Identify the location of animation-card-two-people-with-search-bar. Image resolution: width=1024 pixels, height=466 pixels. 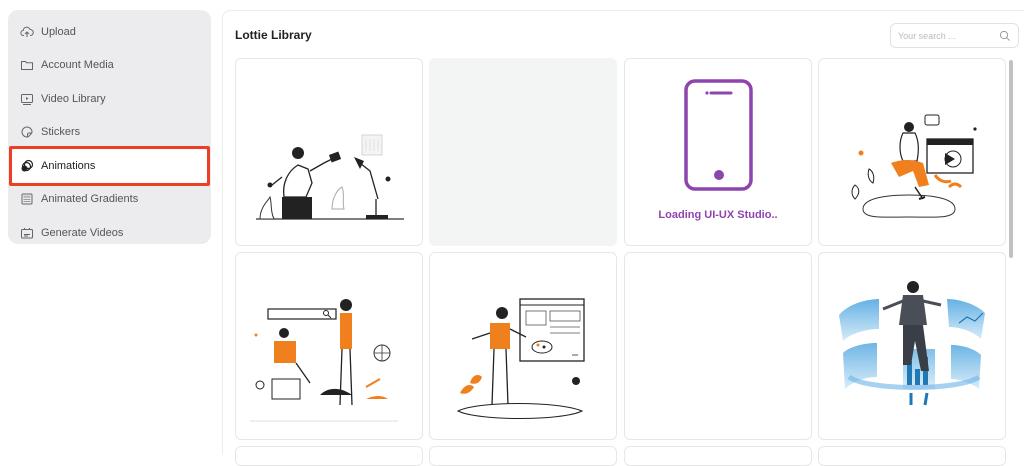
(329, 346).